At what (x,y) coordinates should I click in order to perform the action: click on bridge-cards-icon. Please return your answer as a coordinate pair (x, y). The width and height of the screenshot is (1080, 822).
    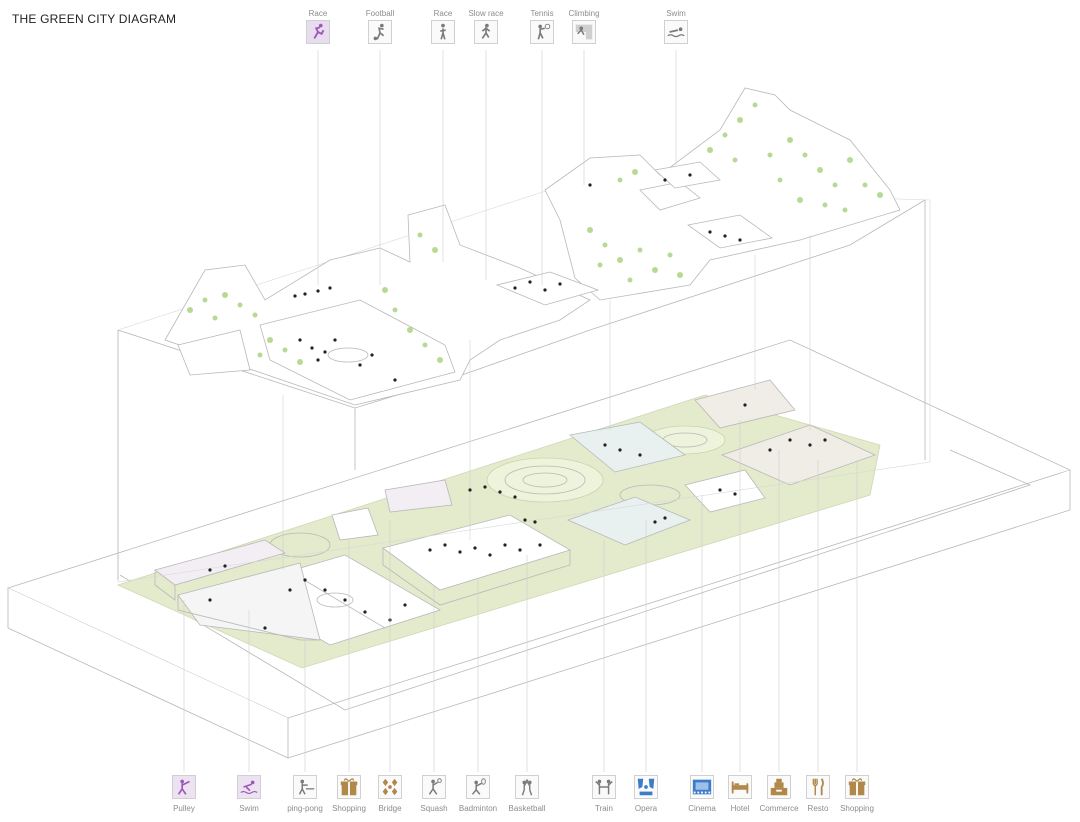
    Looking at the image, I should click on (390, 787).